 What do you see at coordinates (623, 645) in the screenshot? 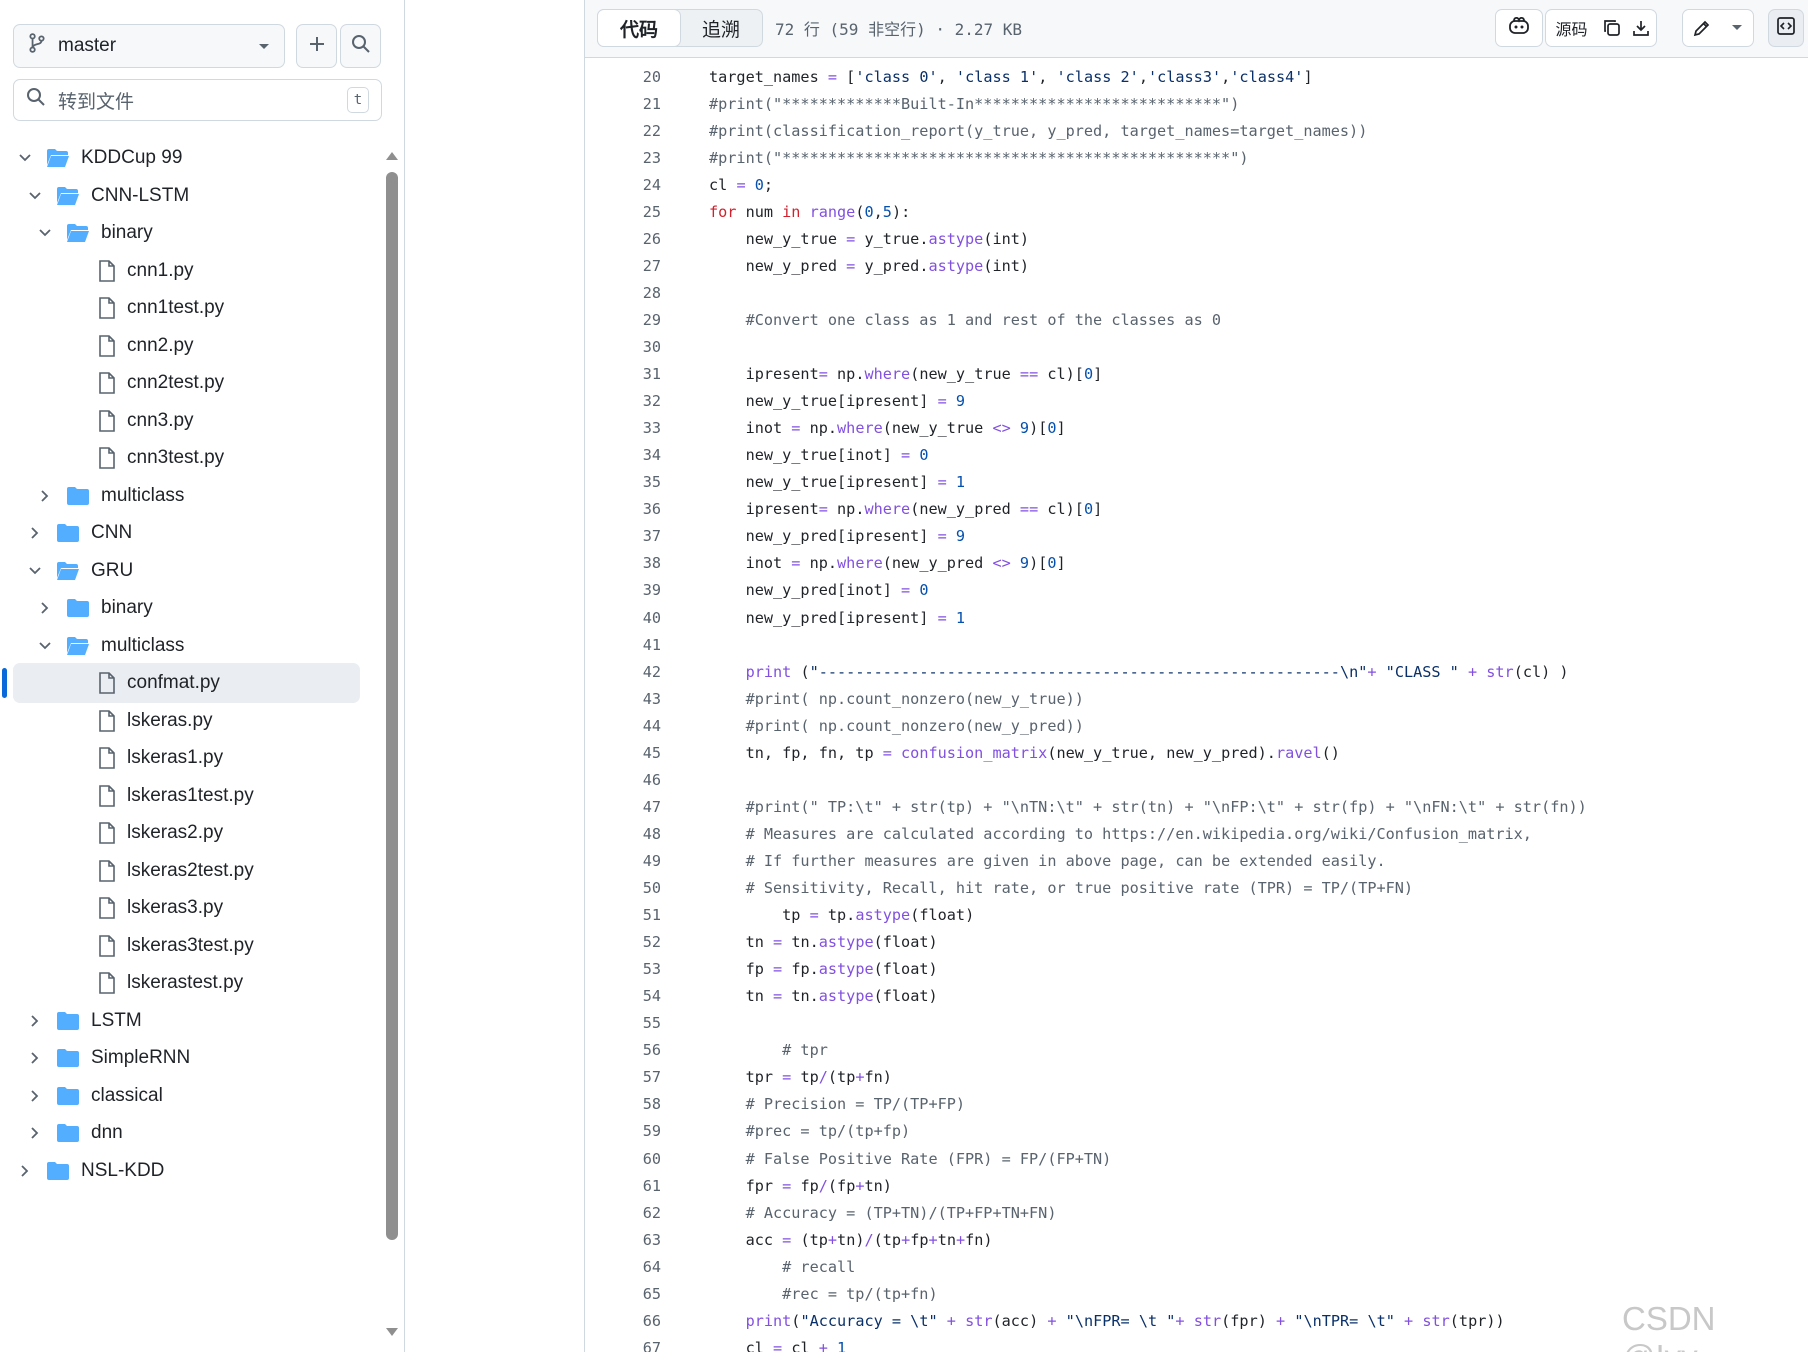
I see `line-number: 41` at bounding box center [623, 645].